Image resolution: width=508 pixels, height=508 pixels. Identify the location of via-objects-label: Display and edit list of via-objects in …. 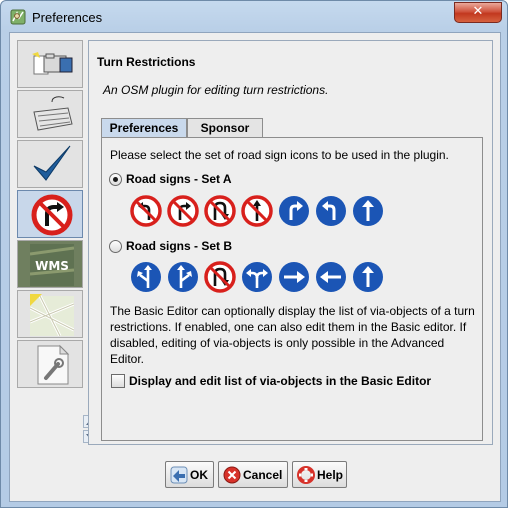
(280, 381).